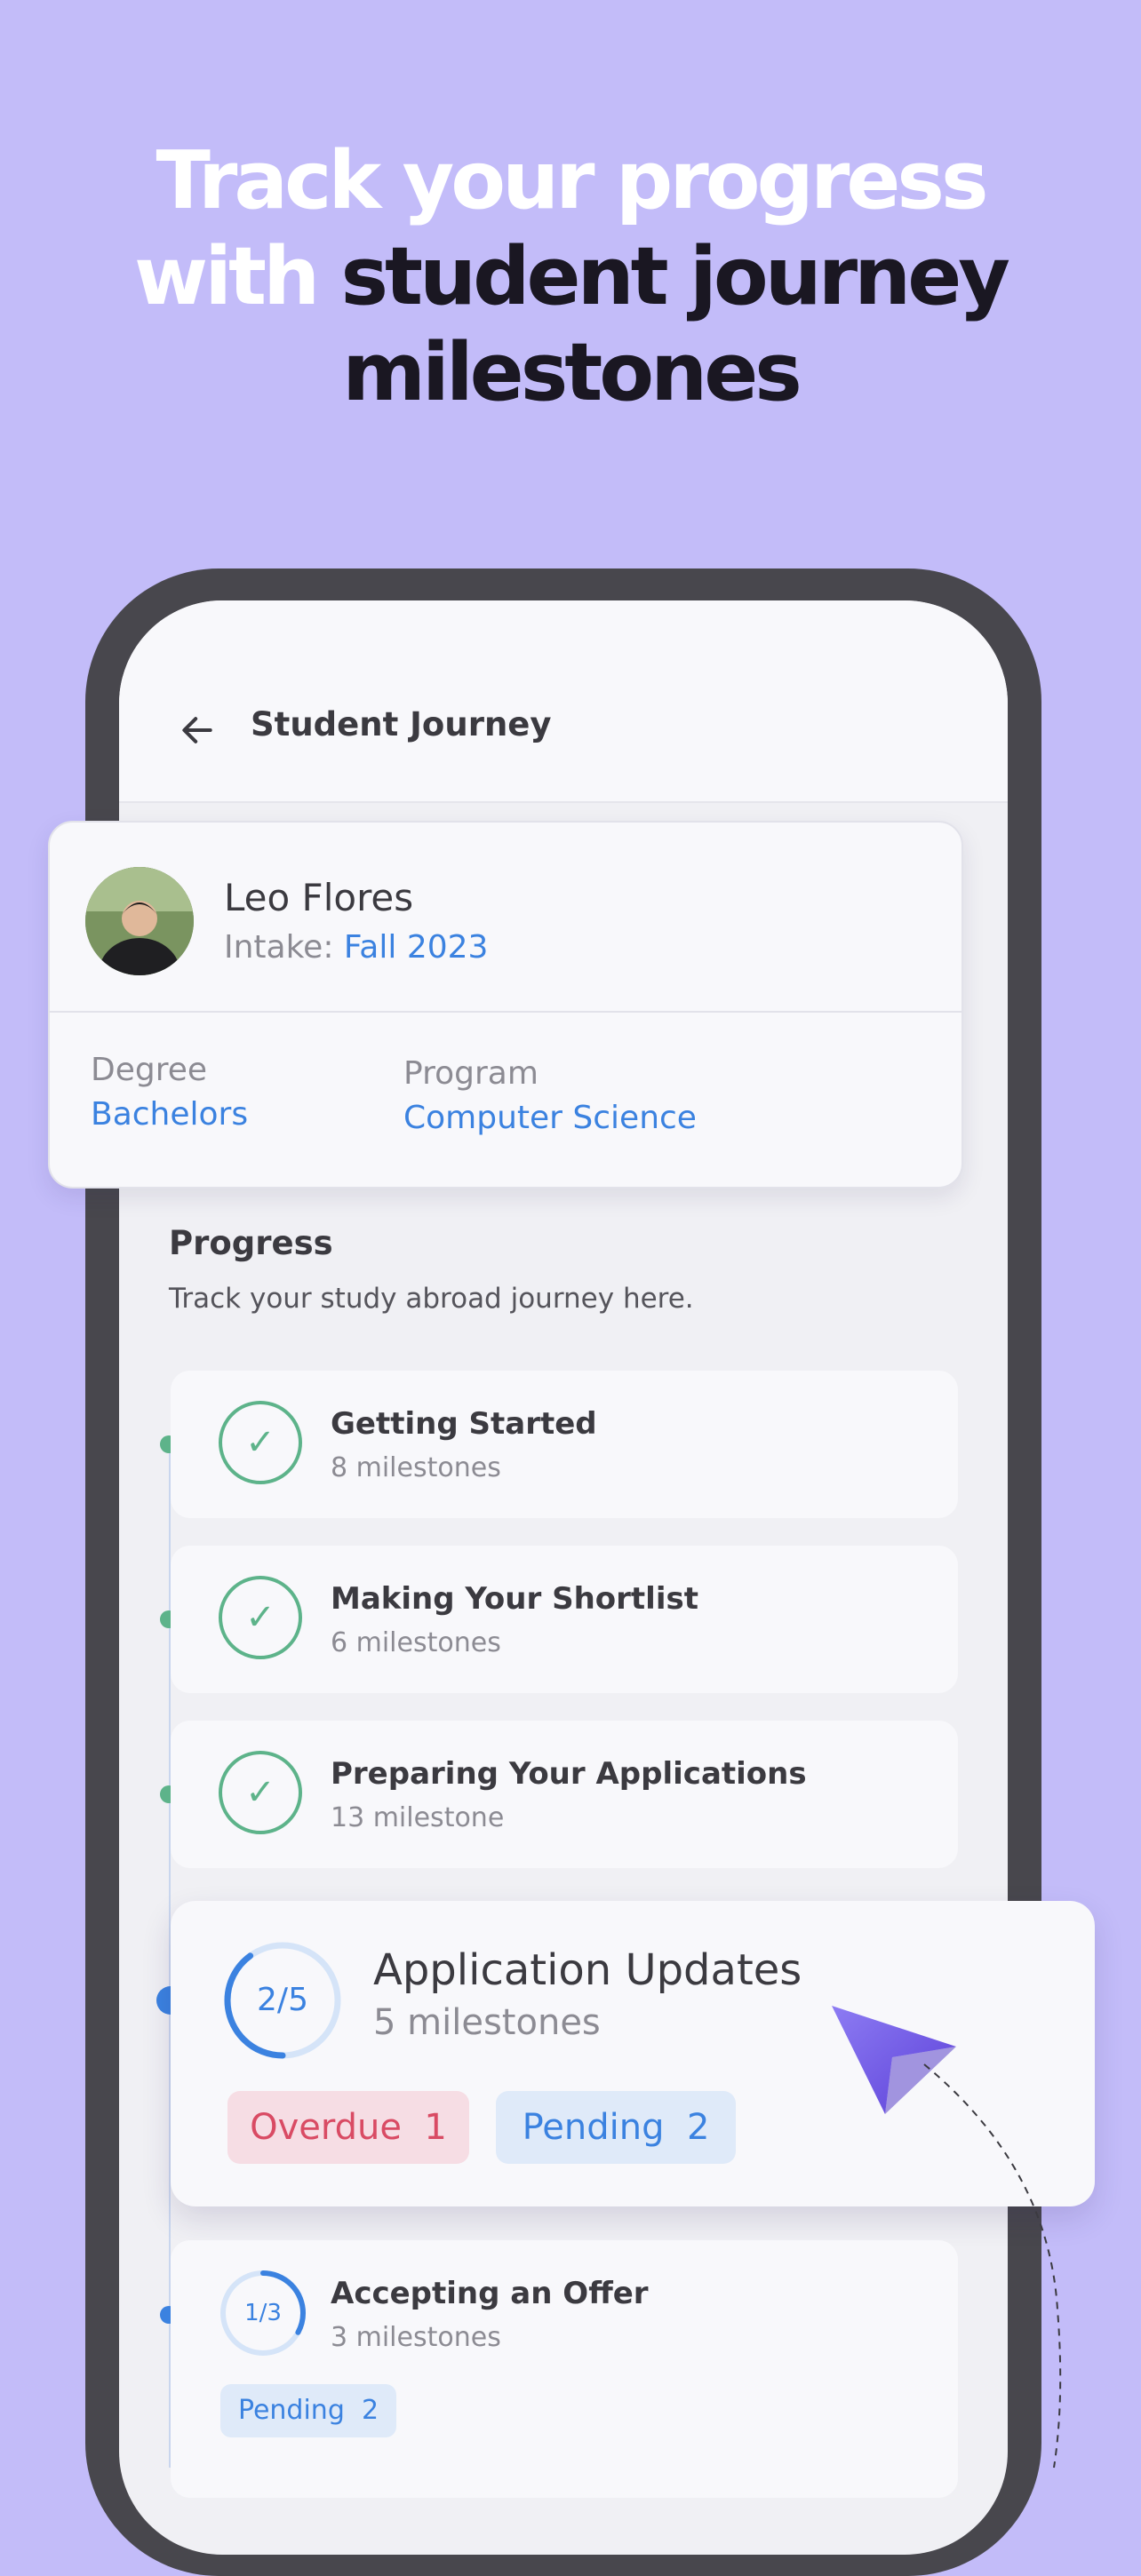  Describe the element at coordinates (170, 1114) in the screenshot. I see `degree-value: Bachelors` at that location.